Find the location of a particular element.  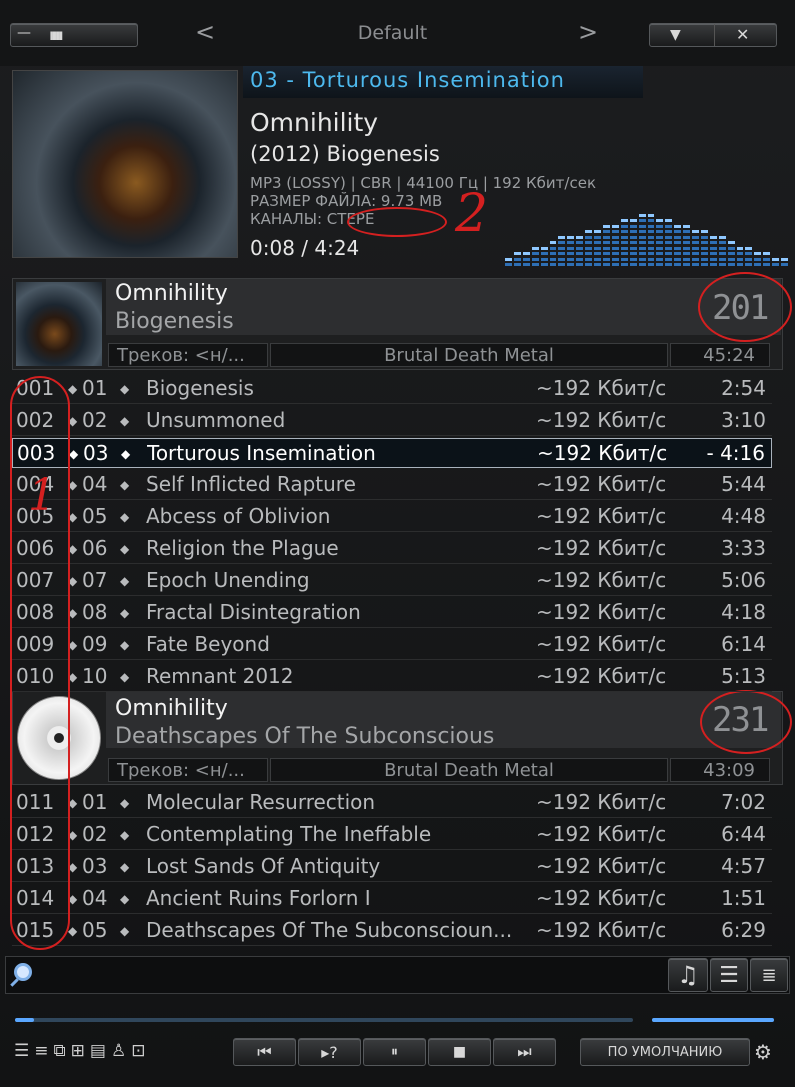

add-icon: ⊡ is located at coordinates (140, 1051).